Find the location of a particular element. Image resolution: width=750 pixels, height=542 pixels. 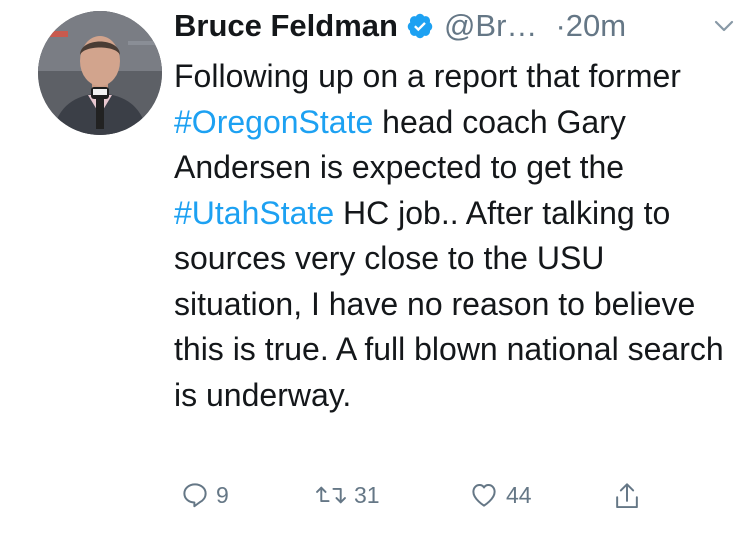

share-icon is located at coordinates (627, 496).